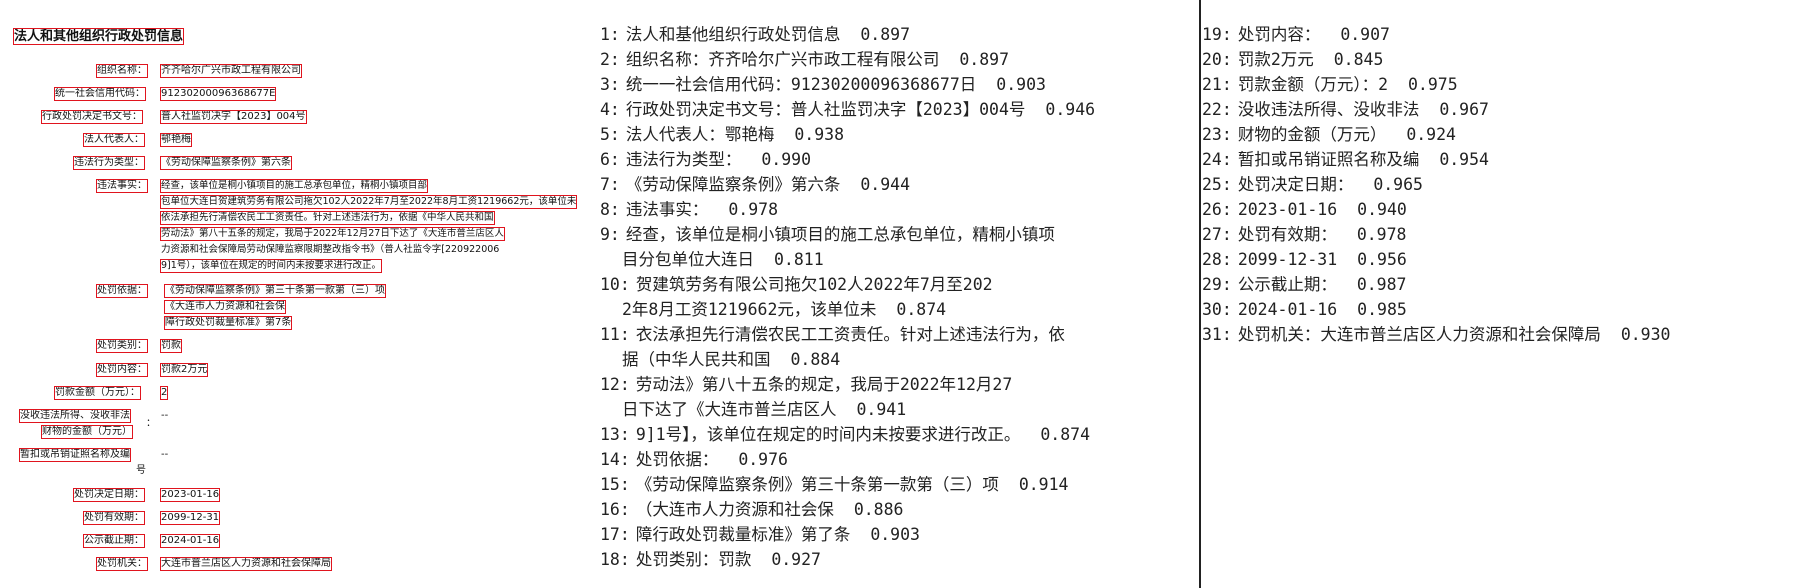 The image size is (1800, 588). What do you see at coordinates (885, 184) in the screenshot?
I see `ocr-result-score: 0.944` at bounding box center [885, 184].